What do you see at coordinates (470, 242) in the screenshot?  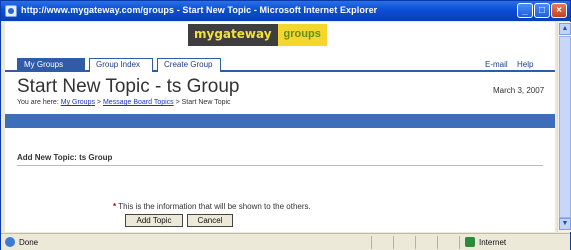 I see `internet-zone-icon` at bounding box center [470, 242].